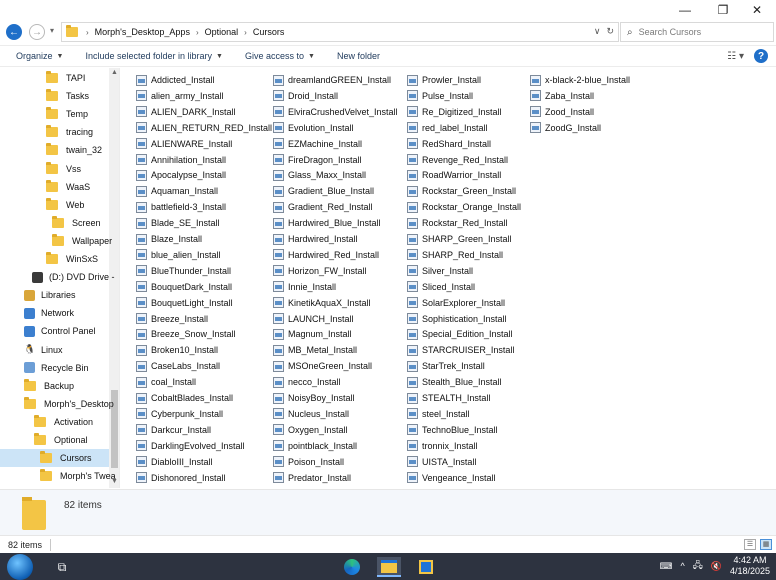 Image resolution: width=776 pixels, height=580 pixels. Describe the element at coordinates (685, 10) in the screenshot. I see `minimize-button: —` at that location.